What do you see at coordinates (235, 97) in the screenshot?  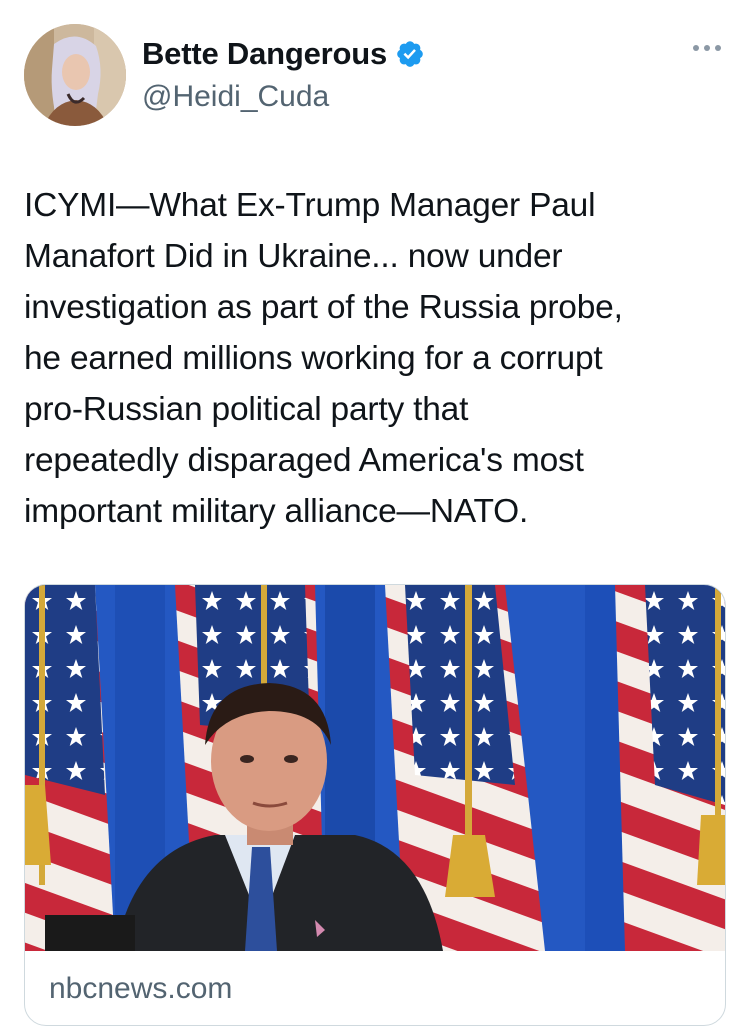 I see `author-handle: @Heidi_Cuda` at bounding box center [235, 97].